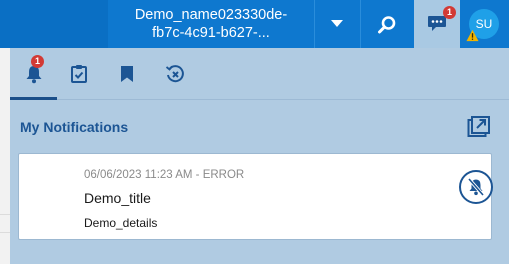  Describe the element at coordinates (34, 74) in the screenshot. I see `tab-notifications: 1` at that location.